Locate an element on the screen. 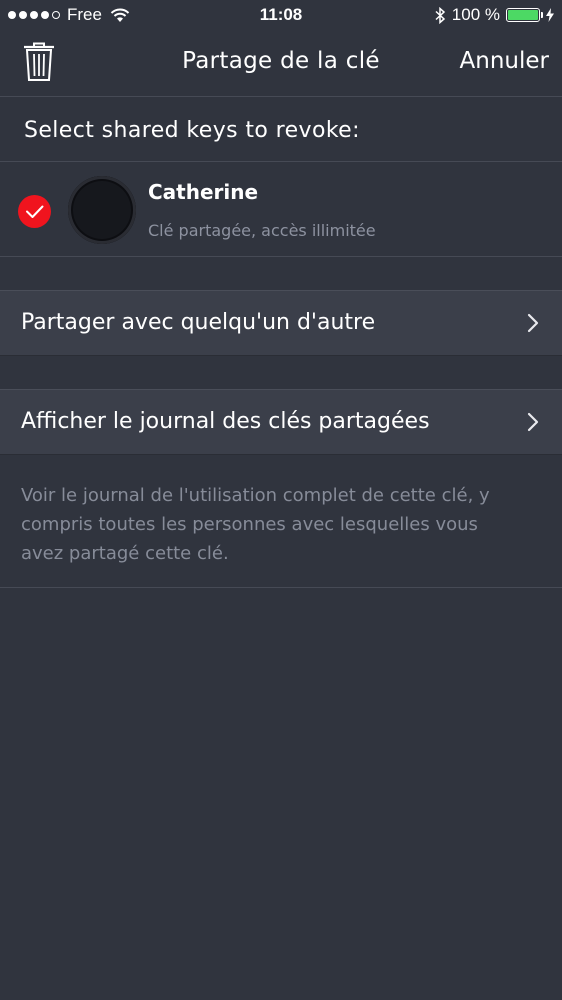 This screenshot has height=1000, width=562. shared-keys-log-row: Afficher le journal des clés partagées is located at coordinates (281, 422).